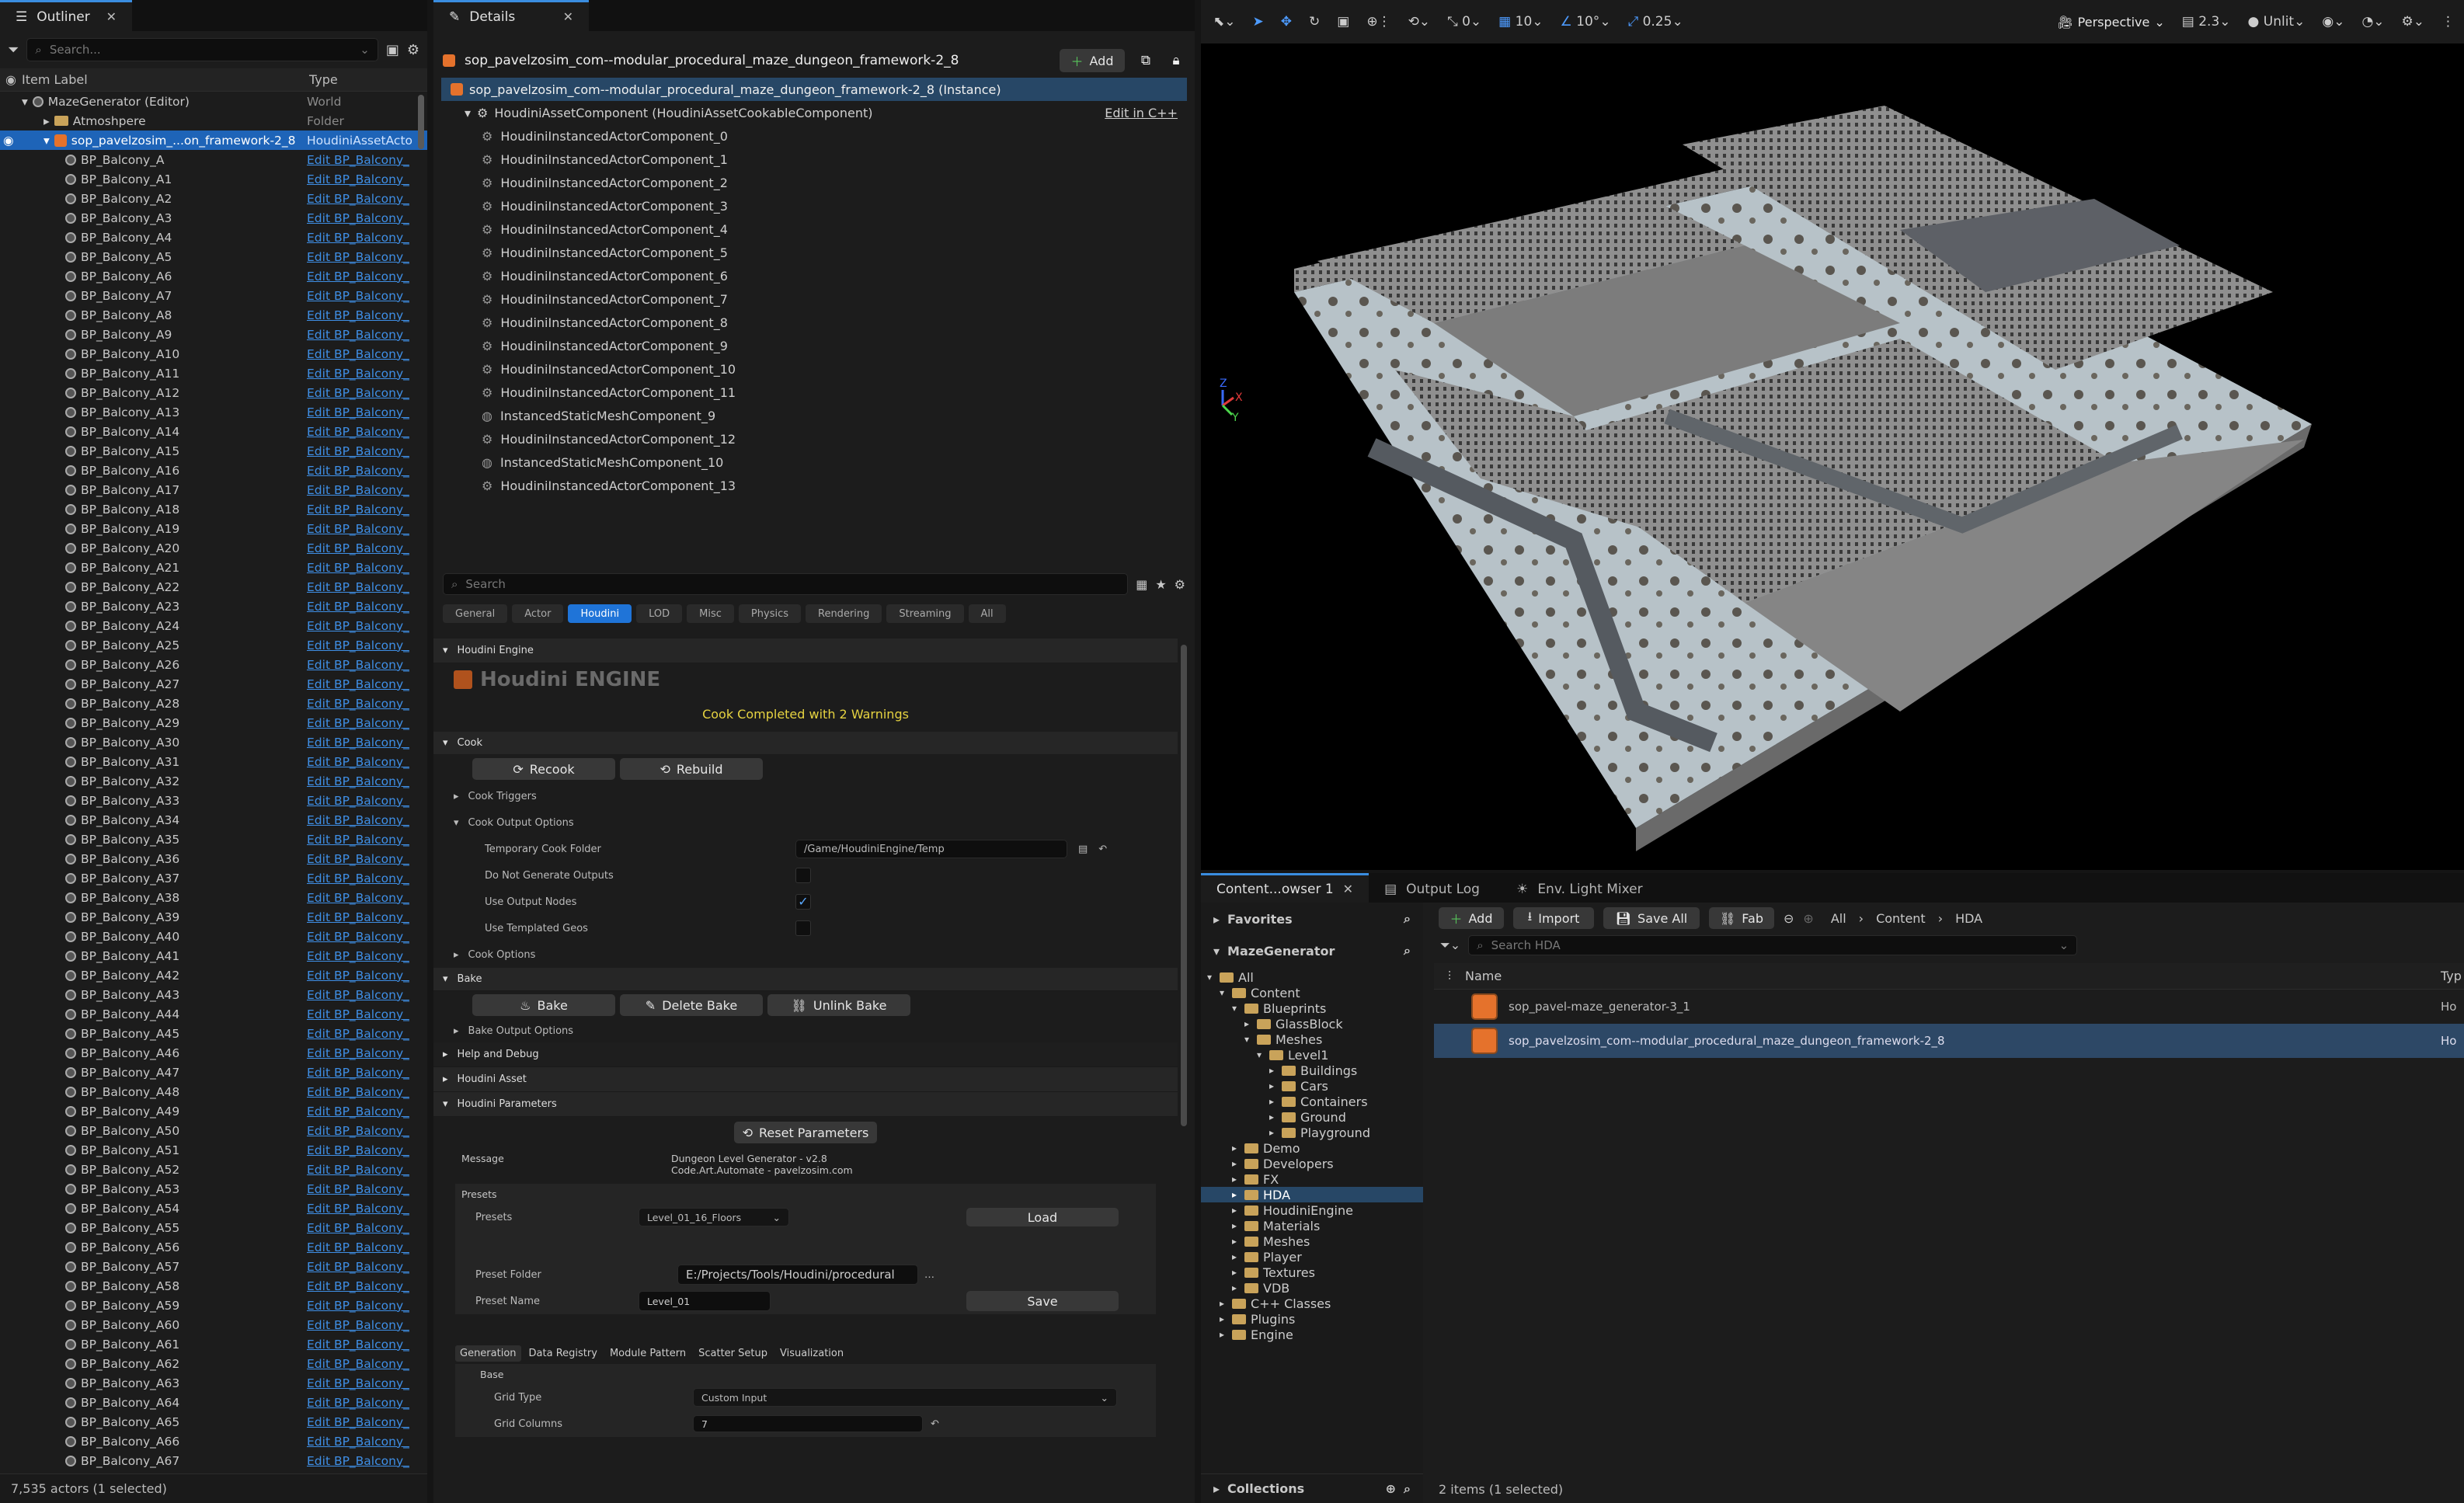 The height and width of the screenshot is (1503, 2464). Describe the element at coordinates (1450, 945) in the screenshot. I see `filter-icon: ⏷⌄` at that location.